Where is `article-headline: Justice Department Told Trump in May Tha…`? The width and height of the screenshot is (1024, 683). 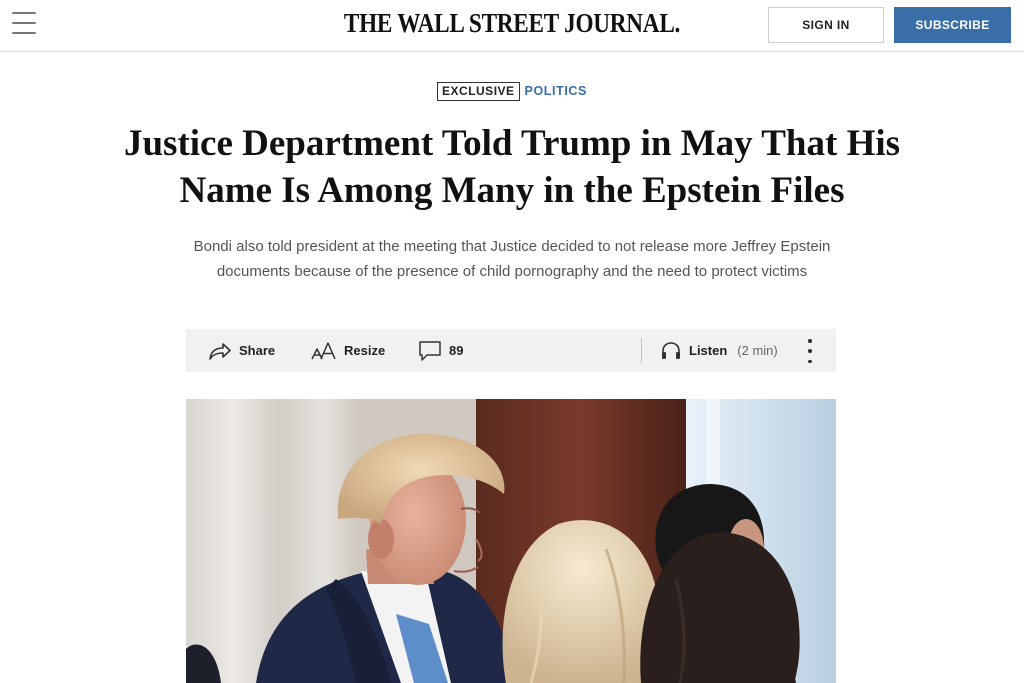 article-headline: Justice Department Told Trump in May Tha… is located at coordinates (512, 167).